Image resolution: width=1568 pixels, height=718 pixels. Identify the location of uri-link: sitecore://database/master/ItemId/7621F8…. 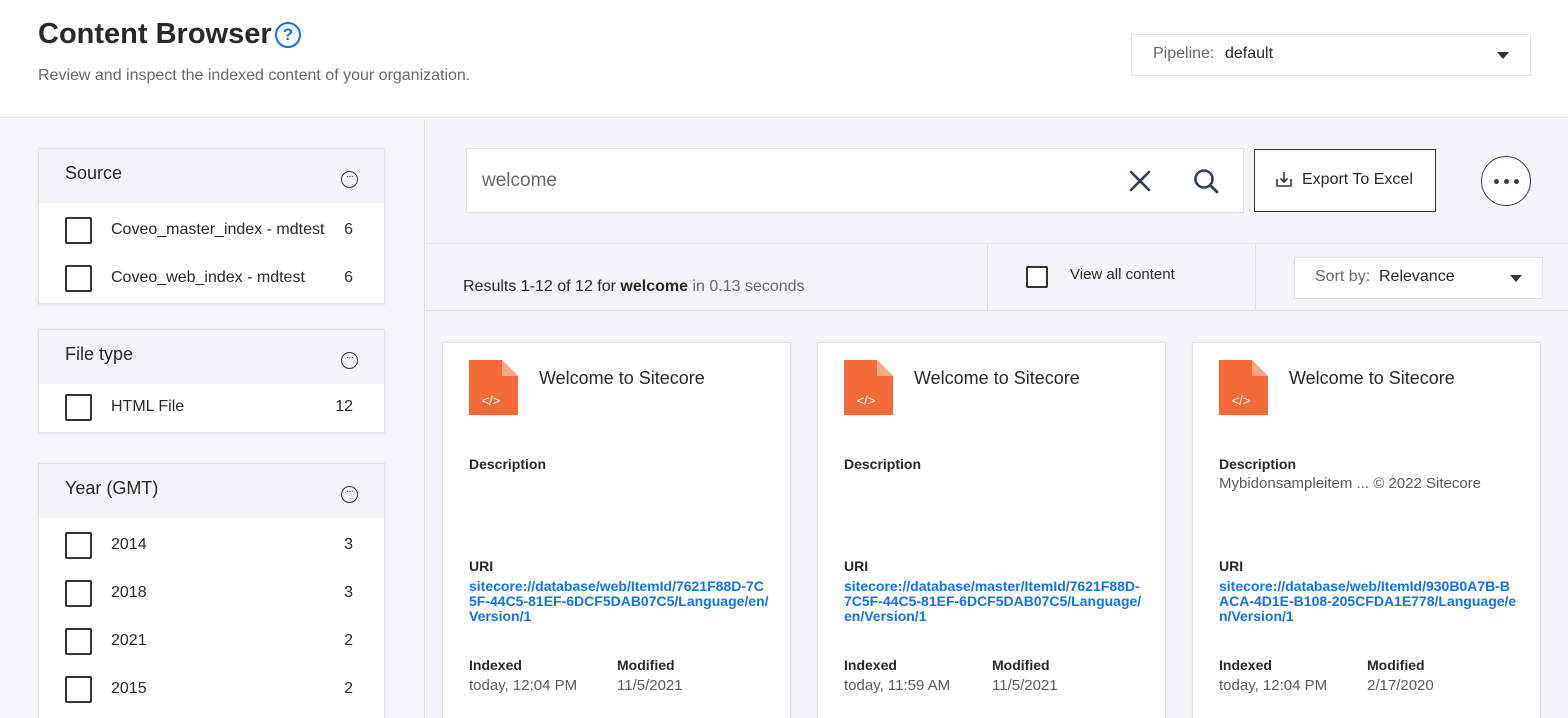
(994, 601).